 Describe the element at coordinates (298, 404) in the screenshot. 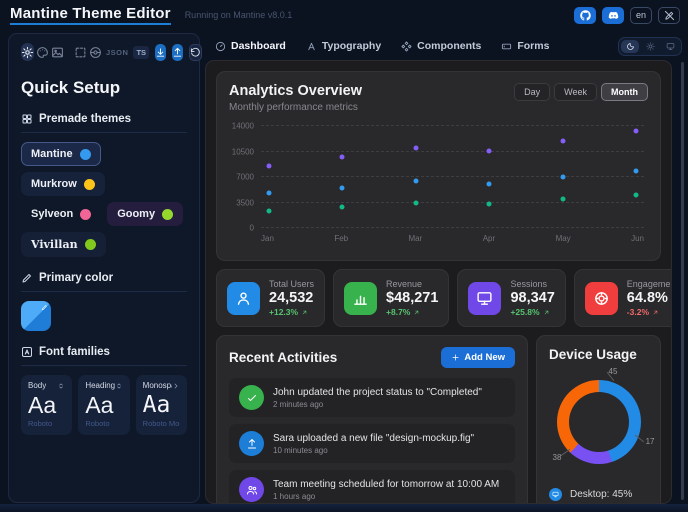

I see `activity-time: 2 minutes ago` at that location.